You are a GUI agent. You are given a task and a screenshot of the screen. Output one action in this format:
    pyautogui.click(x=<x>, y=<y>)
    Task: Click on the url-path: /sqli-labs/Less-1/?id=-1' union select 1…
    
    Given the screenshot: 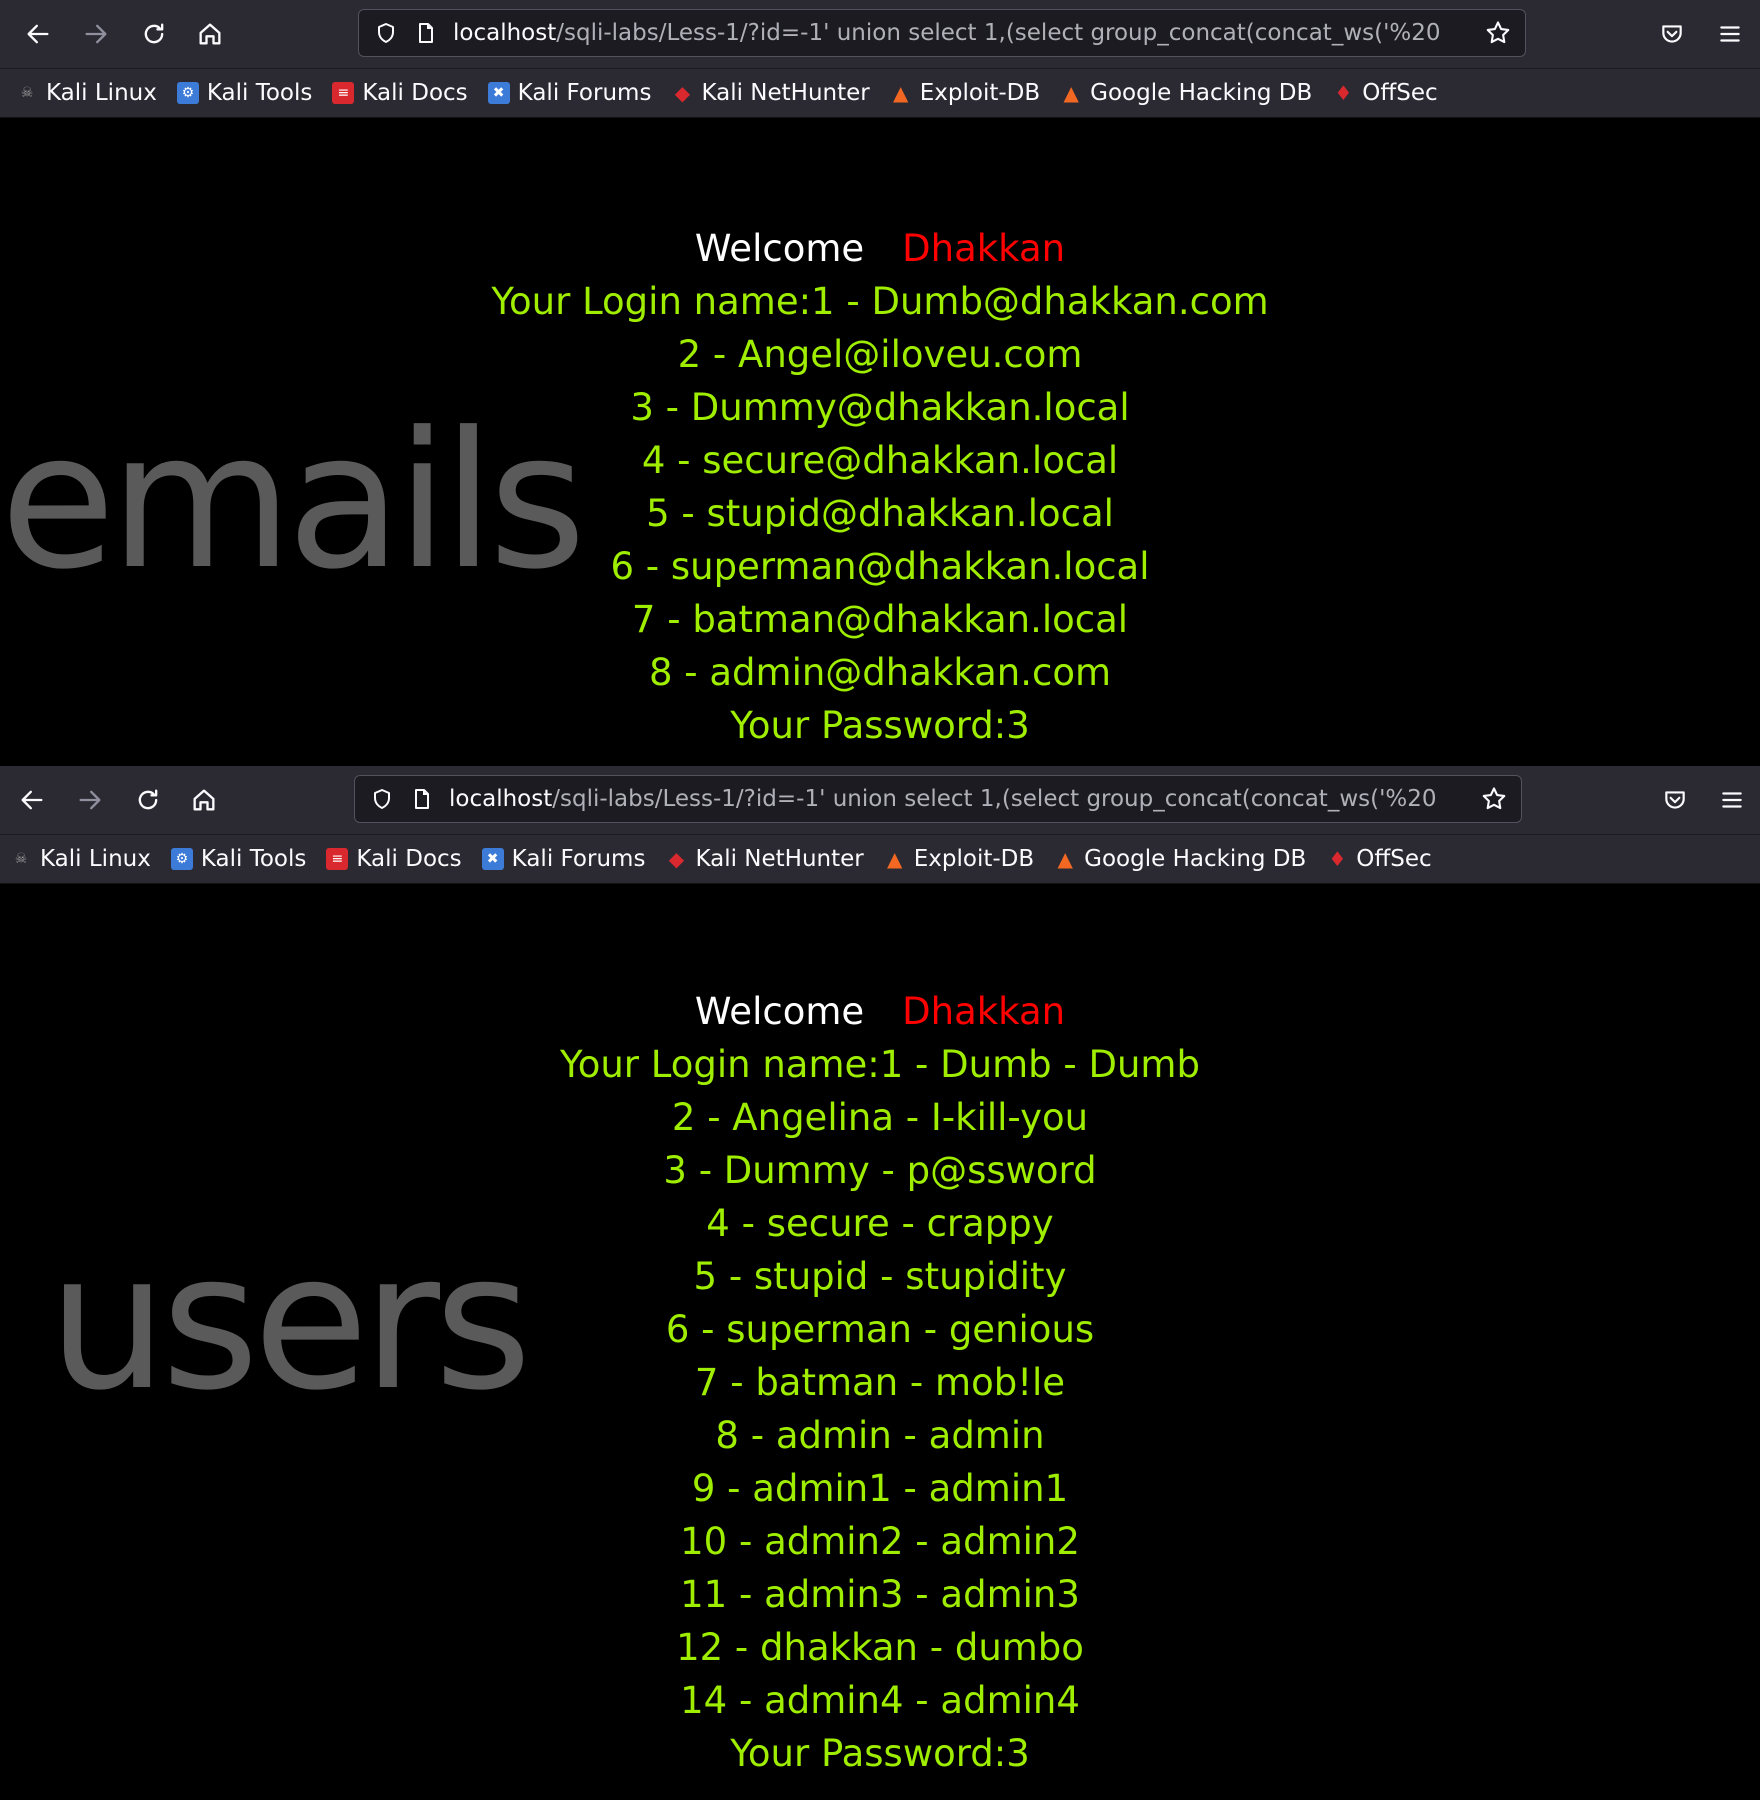 What is the action you would take?
    pyautogui.click(x=999, y=33)
    